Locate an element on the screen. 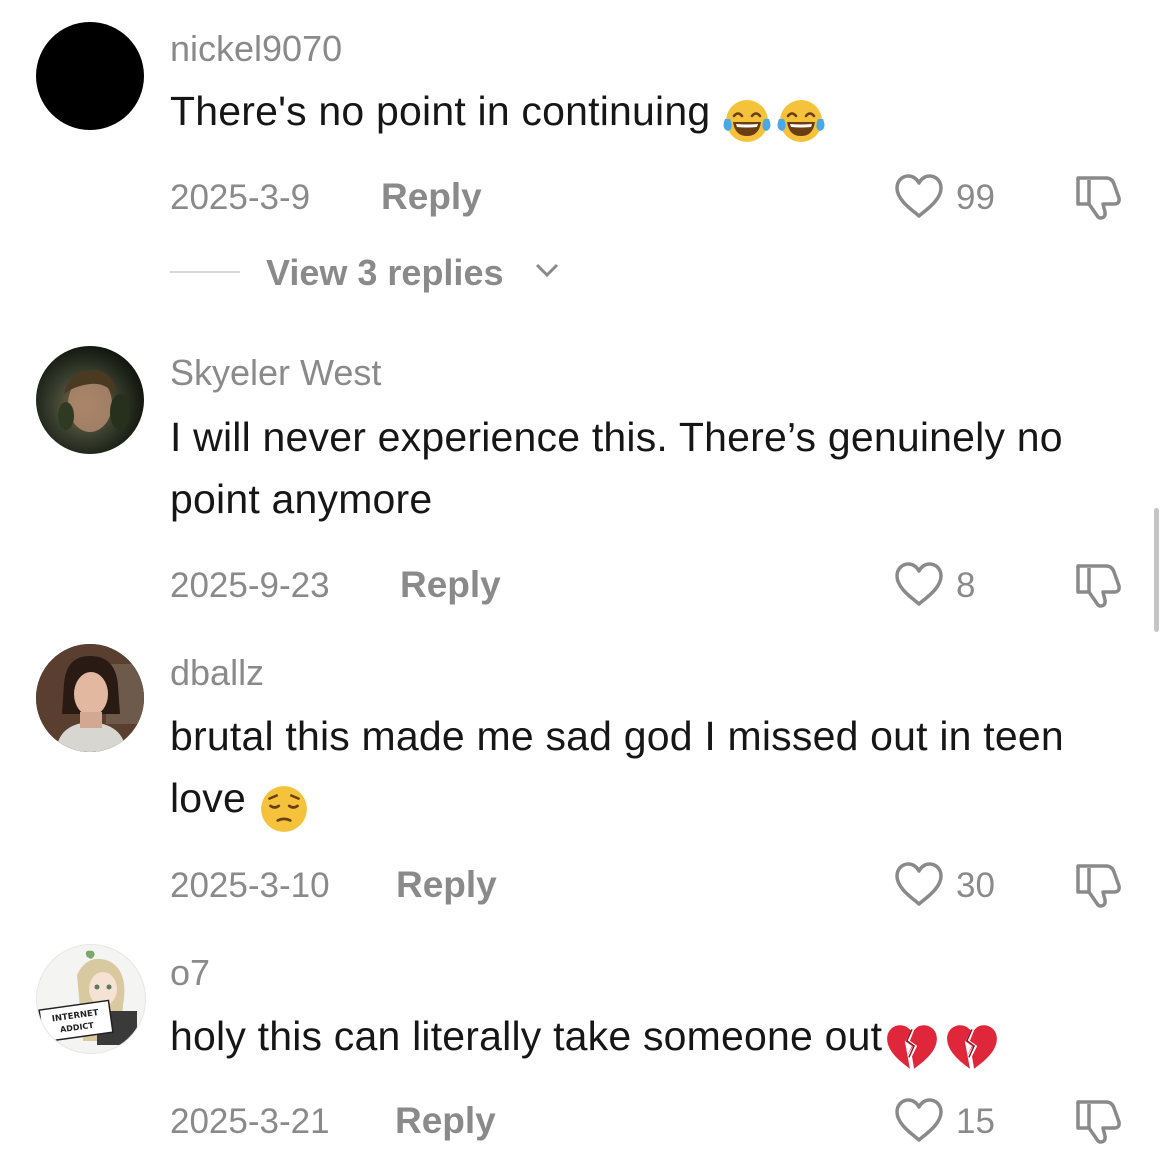 This screenshot has height=1162, width=1170. like-count: 15 is located at coordinates (975, 1121).